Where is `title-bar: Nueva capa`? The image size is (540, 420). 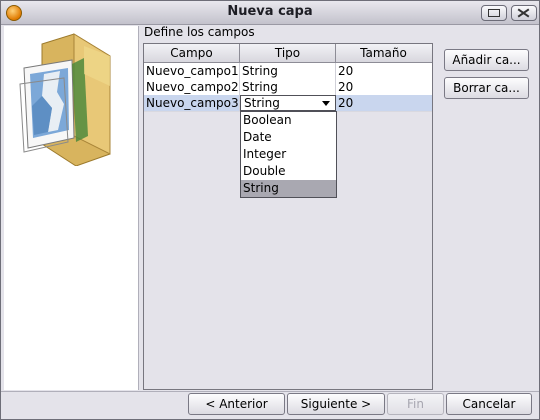
title-bar: Nueva capa is located at coordinates (270, 13).